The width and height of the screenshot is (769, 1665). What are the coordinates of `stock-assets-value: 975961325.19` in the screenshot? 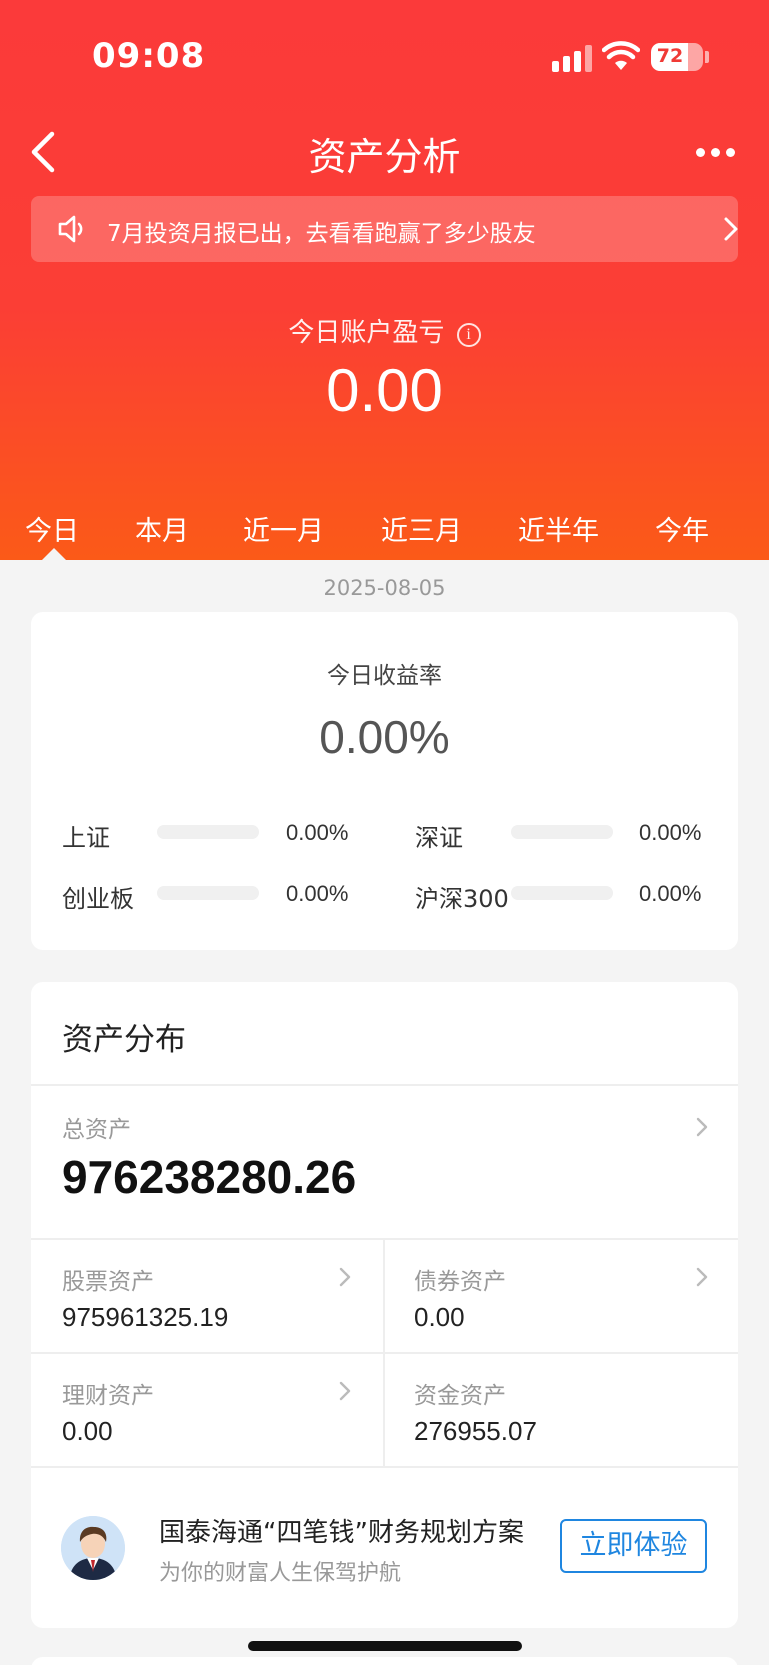 It's located at (145, 1317).